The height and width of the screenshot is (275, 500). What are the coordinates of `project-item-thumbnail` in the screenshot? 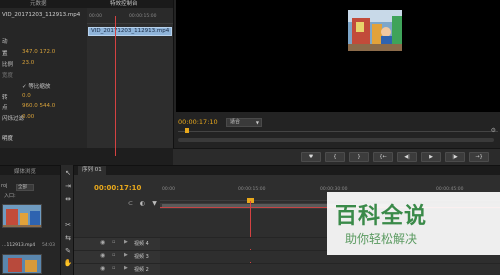 It's located at (22, 216).